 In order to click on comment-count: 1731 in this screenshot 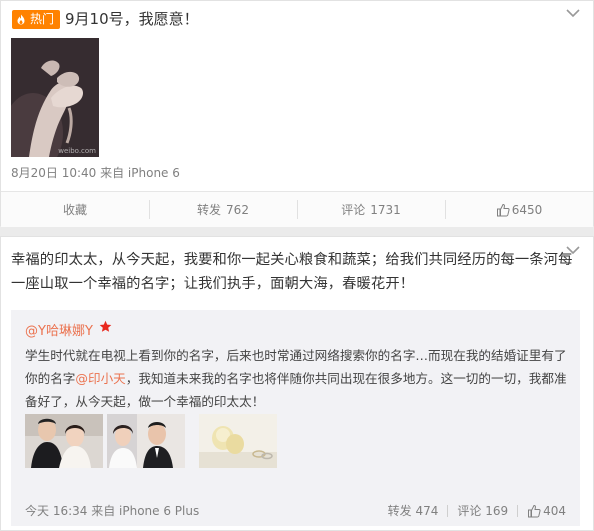, I will do `click(385, 209)`.